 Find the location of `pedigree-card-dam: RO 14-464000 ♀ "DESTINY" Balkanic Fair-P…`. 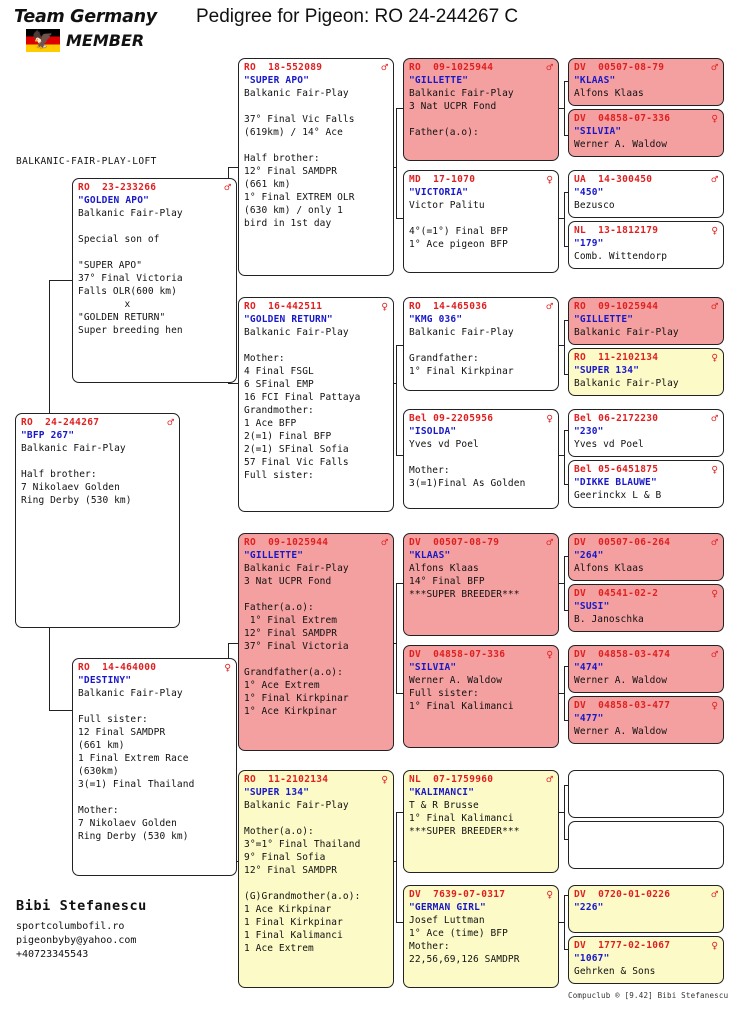

pedigree-card-dam: RO 14-464000 ♀ "DESTINY" Balkanic Fair-P… is located at coordinates (154, 767).